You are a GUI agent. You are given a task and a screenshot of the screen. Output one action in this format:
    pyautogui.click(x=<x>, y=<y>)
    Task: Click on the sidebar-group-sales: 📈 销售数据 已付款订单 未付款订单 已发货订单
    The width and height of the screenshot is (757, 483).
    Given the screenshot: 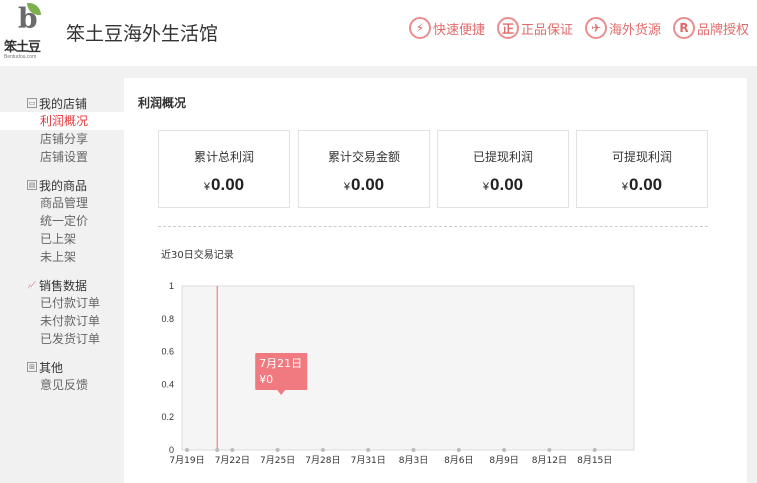 What is the action you would take?
    pyautogui.click(x=62, y=312)
    